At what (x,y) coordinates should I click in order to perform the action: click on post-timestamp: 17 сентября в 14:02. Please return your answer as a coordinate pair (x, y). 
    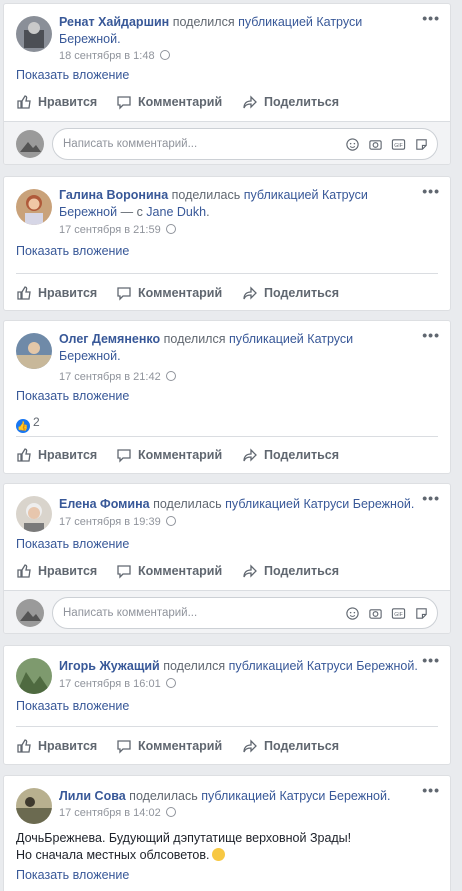
    Looking at the image, I should click on (117, 813).